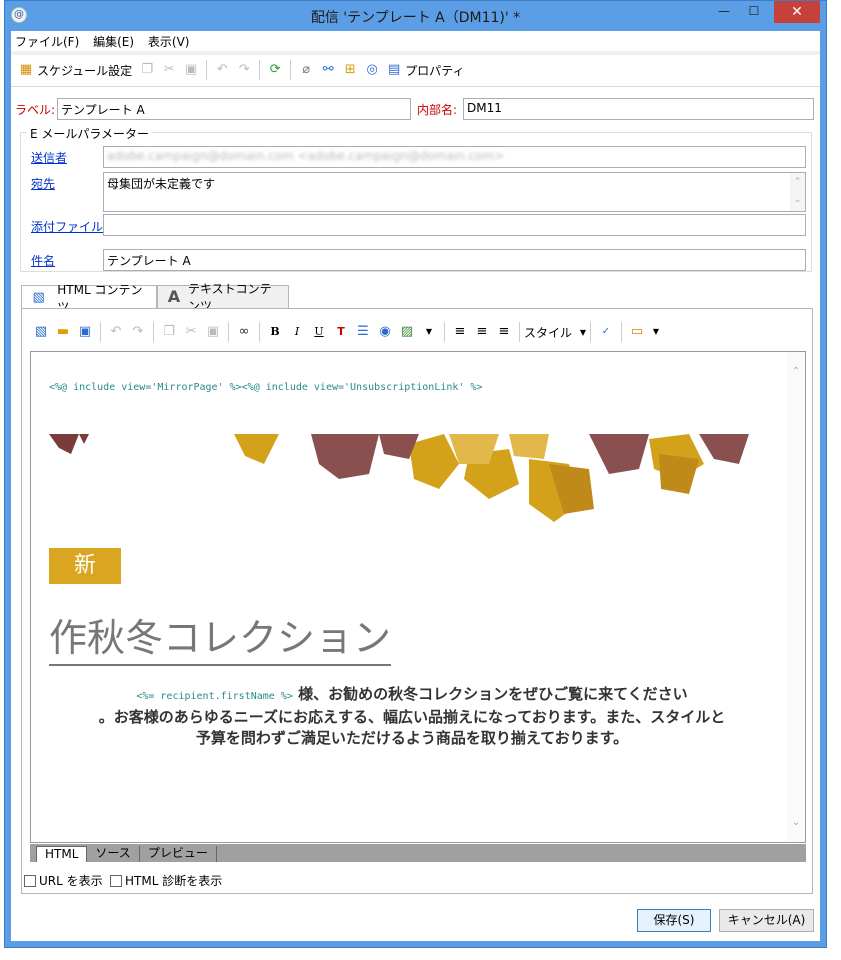  I want to click on schedule-button: ▦ スケジュール設定, so click(73, 70).